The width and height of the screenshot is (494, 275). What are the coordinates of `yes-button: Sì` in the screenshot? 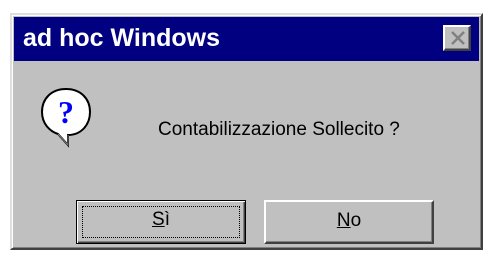 It's located at (161, 222).